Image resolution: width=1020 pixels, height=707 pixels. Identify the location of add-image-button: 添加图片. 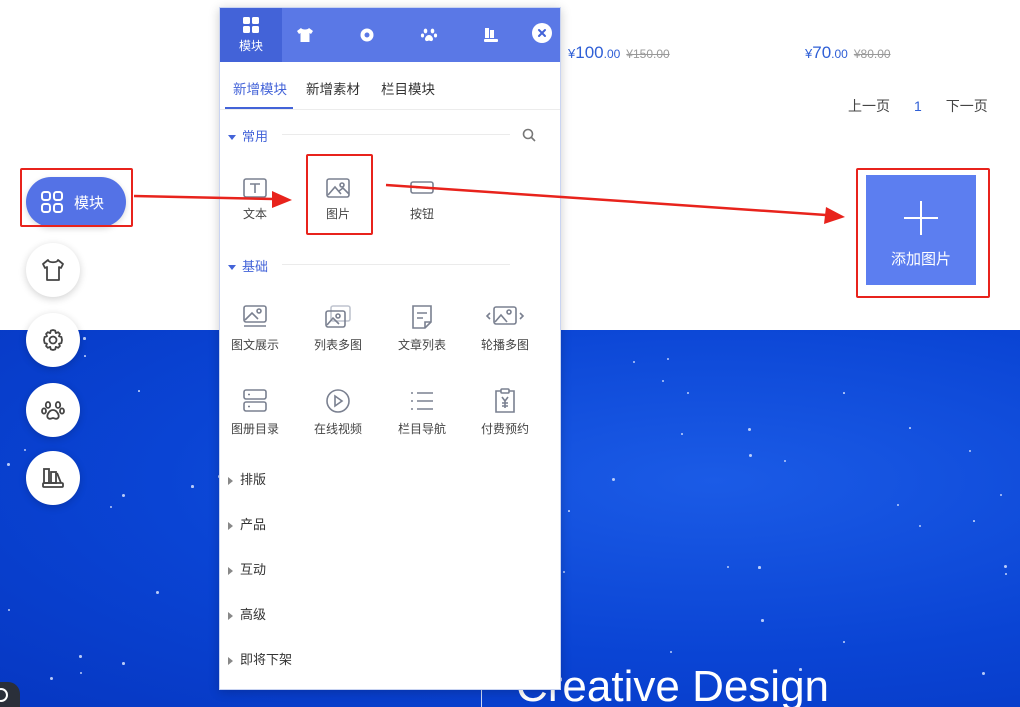
(921, 230).